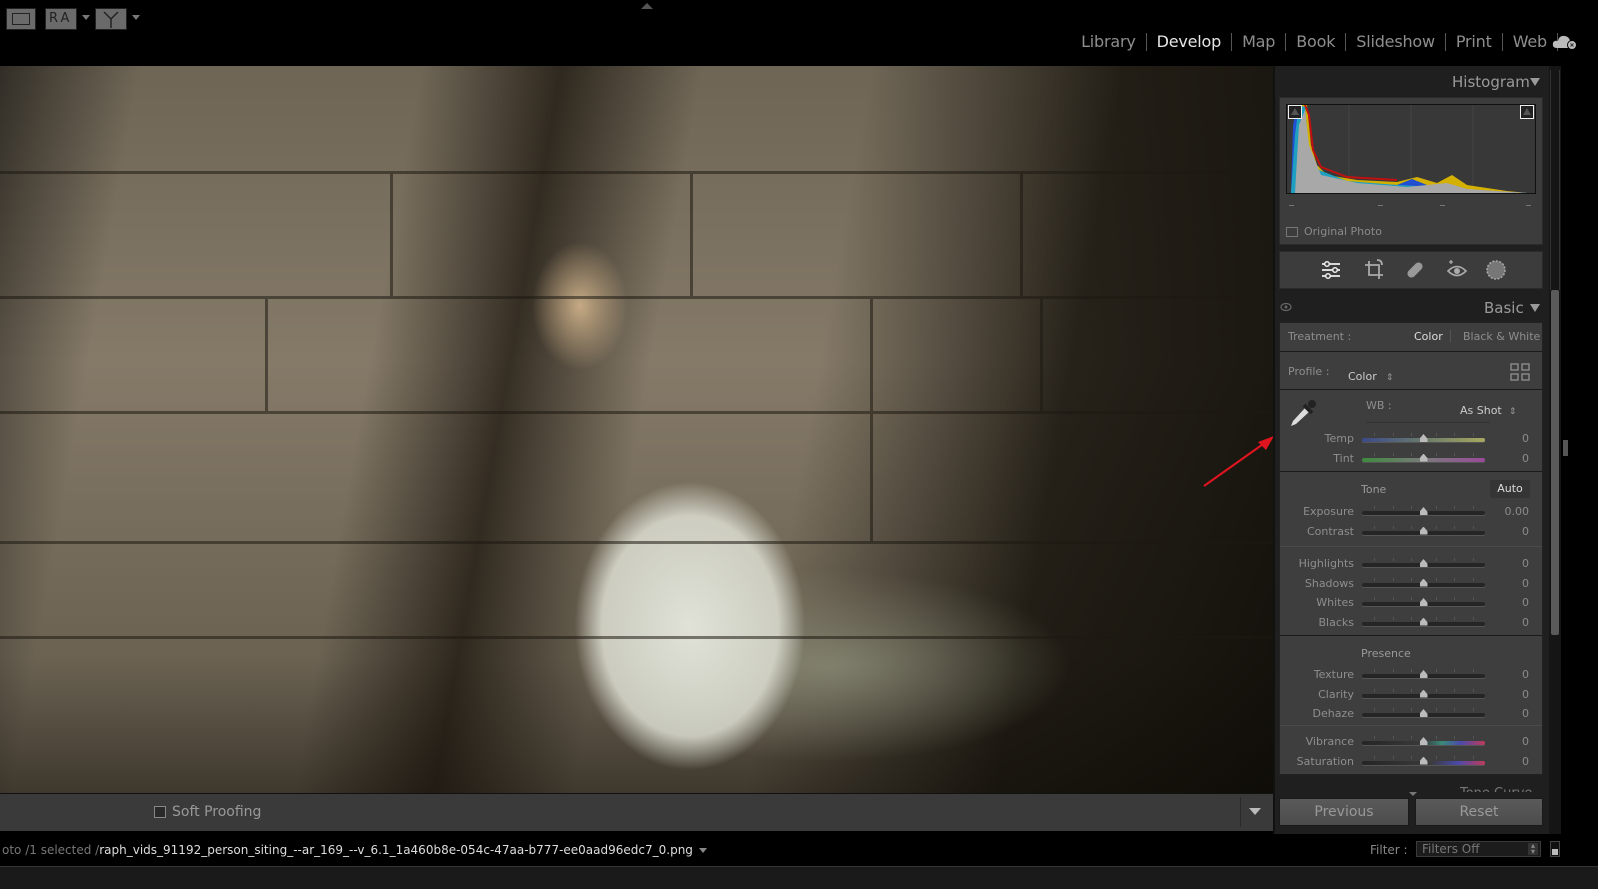 The image size is (1598, 889). Describe the element at coordinates (1530, 41) in the screenshot. I see `module-web: Web` at that location.